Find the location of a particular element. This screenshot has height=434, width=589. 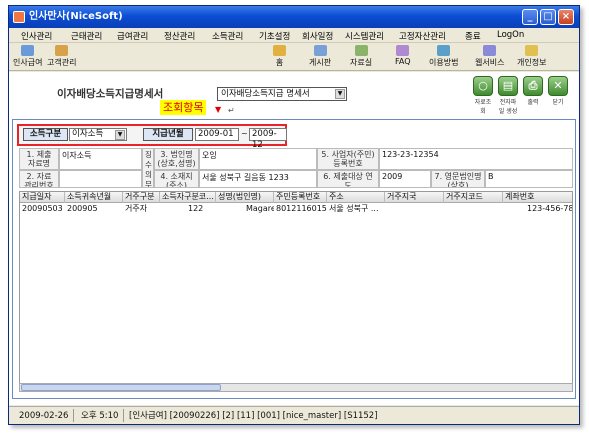

tool-archive: 자료실 is located at coordinates (361, 56).